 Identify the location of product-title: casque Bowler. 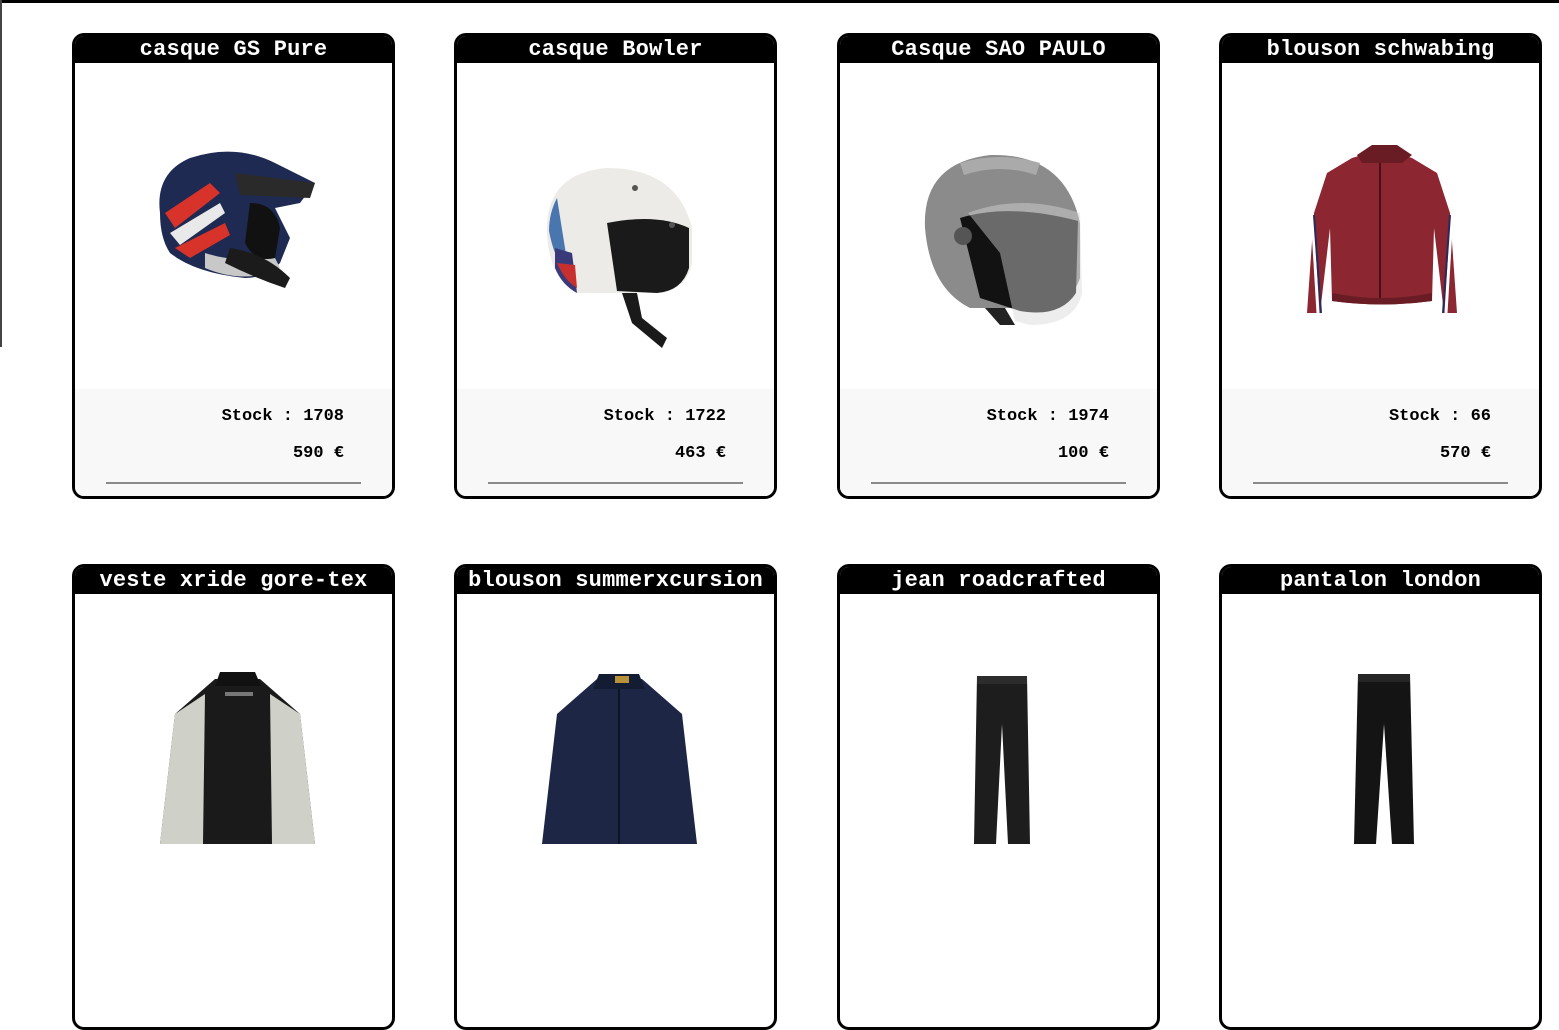
(615, 49).